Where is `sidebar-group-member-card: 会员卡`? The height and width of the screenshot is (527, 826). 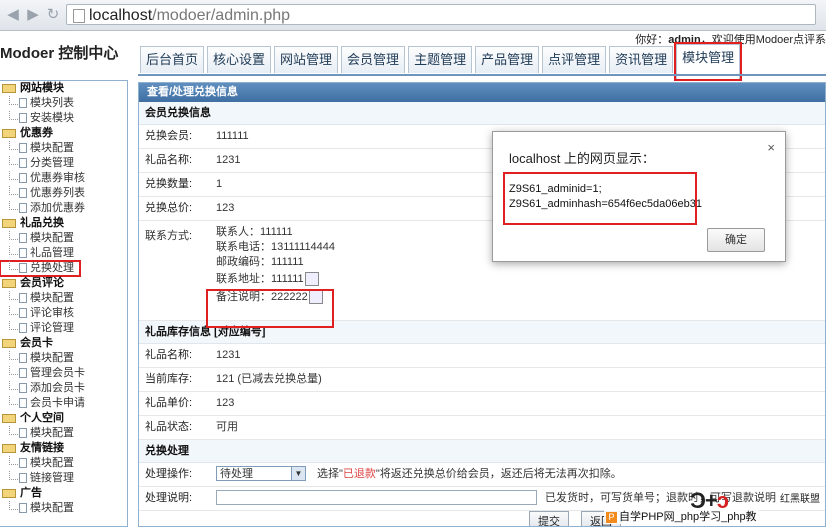
sidebar-group-member-card: 会员卡 is located at coordinates (63, 343).